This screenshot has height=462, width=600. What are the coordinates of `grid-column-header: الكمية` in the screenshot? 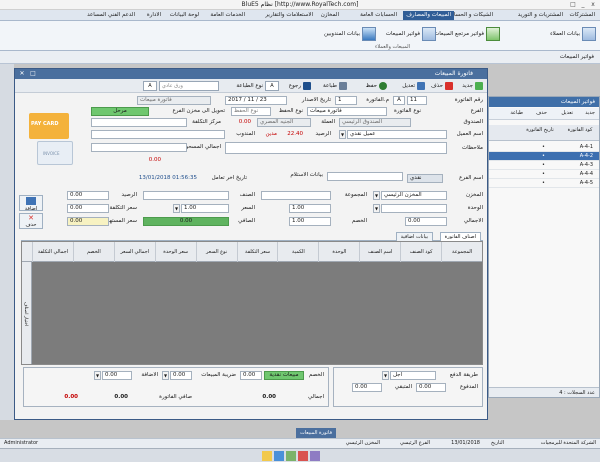 It's located at (297, 252).